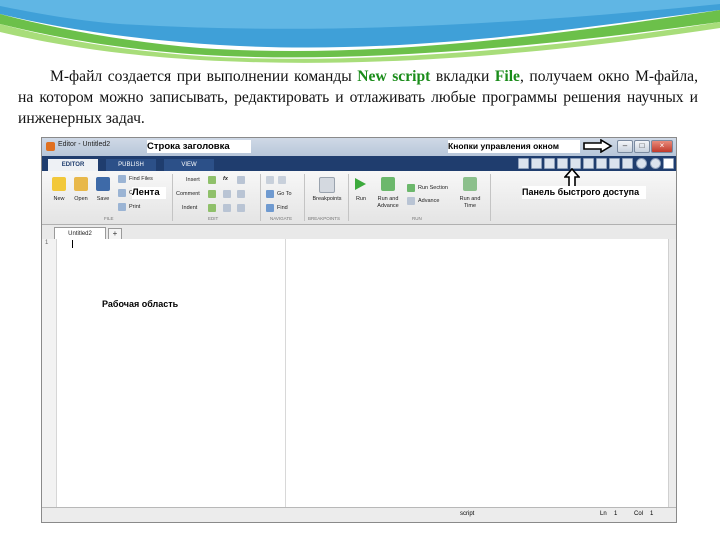 Image resolution: width=720 pixels, height=540 pixels. Describe the element at coordinates (361, 199) in the screenshot. I see `run-button: Run` at that location.